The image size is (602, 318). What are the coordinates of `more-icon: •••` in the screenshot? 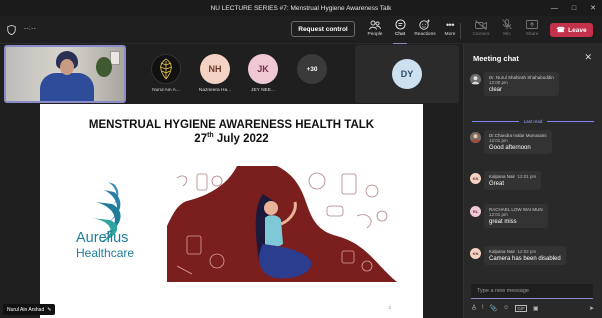 It's located at (450, 24).